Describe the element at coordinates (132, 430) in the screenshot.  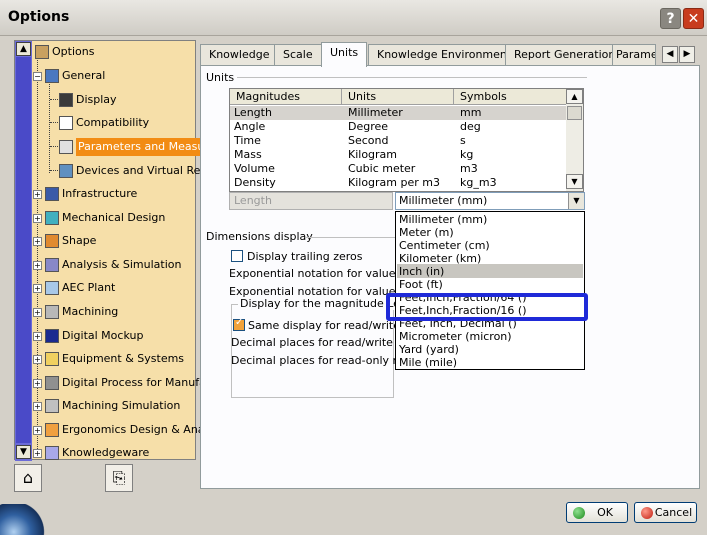
I see `tree-item-ergonomics: Ergonomics Design & Analys` at that location.